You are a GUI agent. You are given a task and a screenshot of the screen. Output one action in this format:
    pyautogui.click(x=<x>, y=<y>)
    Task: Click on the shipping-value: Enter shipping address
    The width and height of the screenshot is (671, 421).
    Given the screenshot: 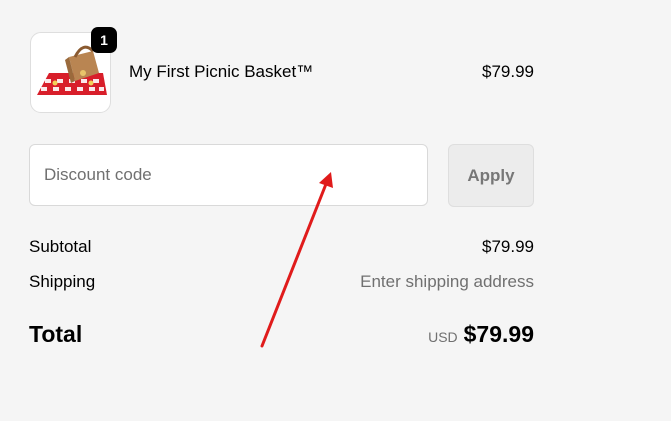 What is the action you would take?
    pyautogui.click(x=447, y=281)
    